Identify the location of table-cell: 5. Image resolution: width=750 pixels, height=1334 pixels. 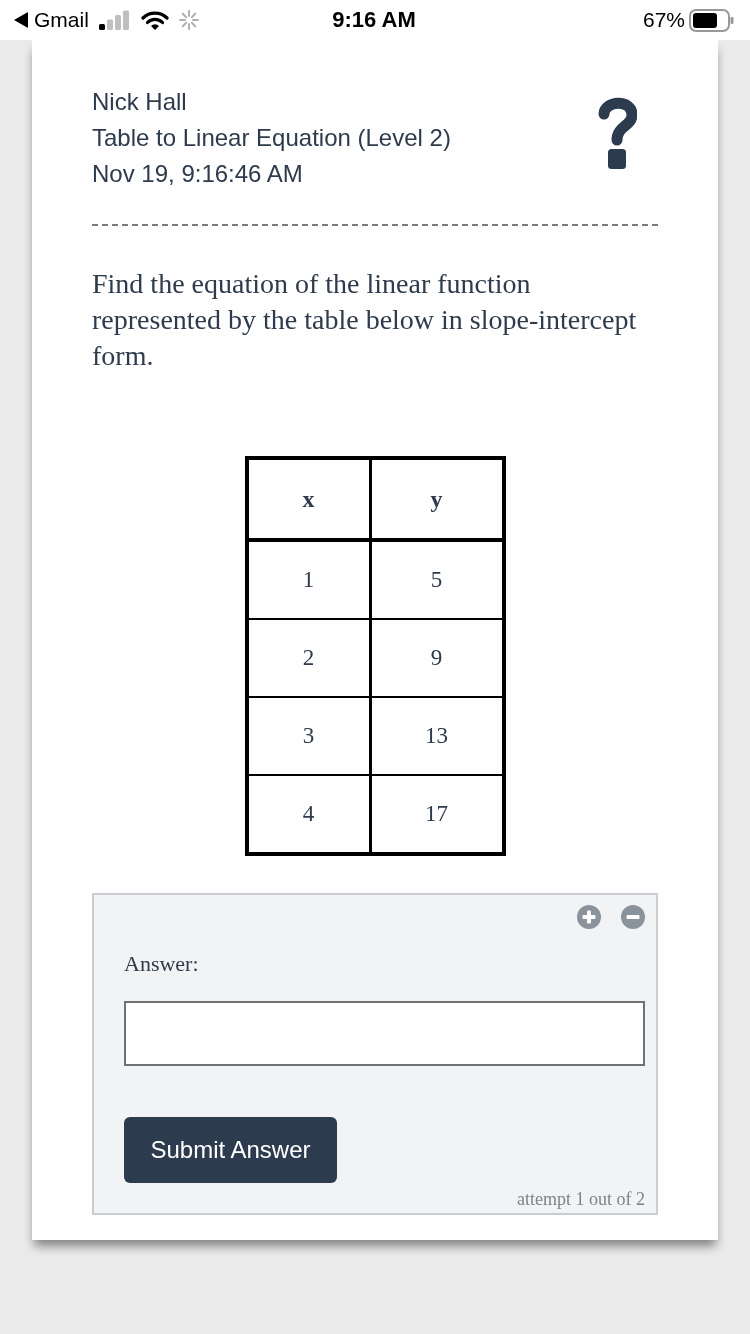
(437, 579).